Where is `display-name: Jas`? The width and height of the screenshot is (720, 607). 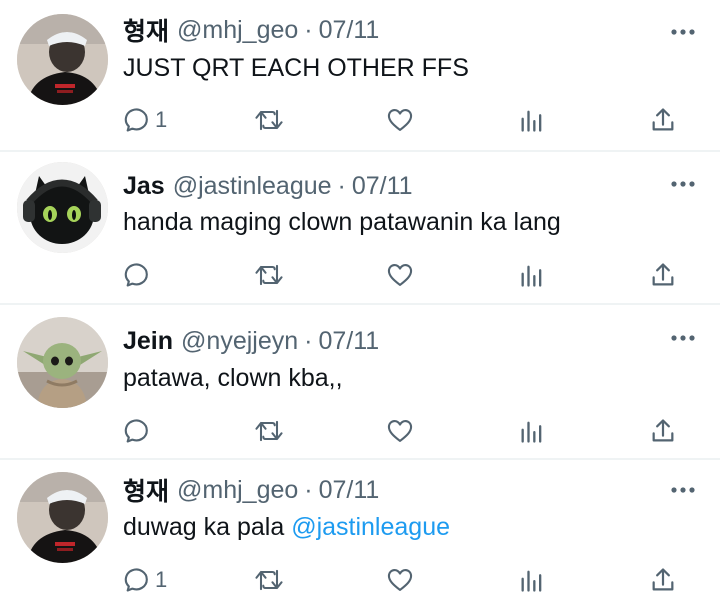
display-name: Jas is located at coordinates (144, 186).